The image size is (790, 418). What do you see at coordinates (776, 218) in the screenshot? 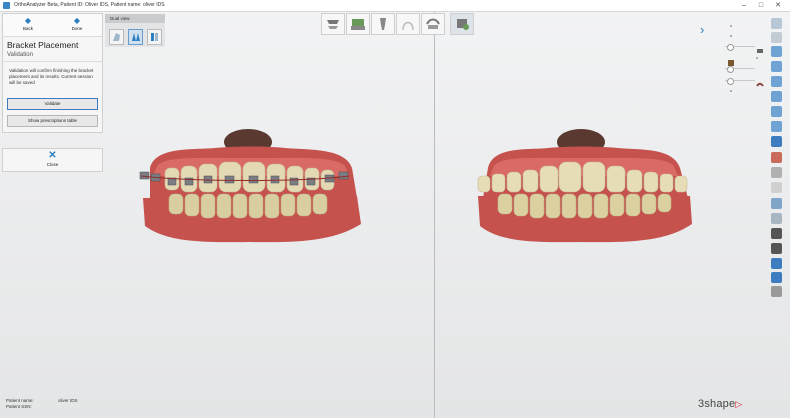
I see `screenshot-icon` at bounding box center [776, 218].